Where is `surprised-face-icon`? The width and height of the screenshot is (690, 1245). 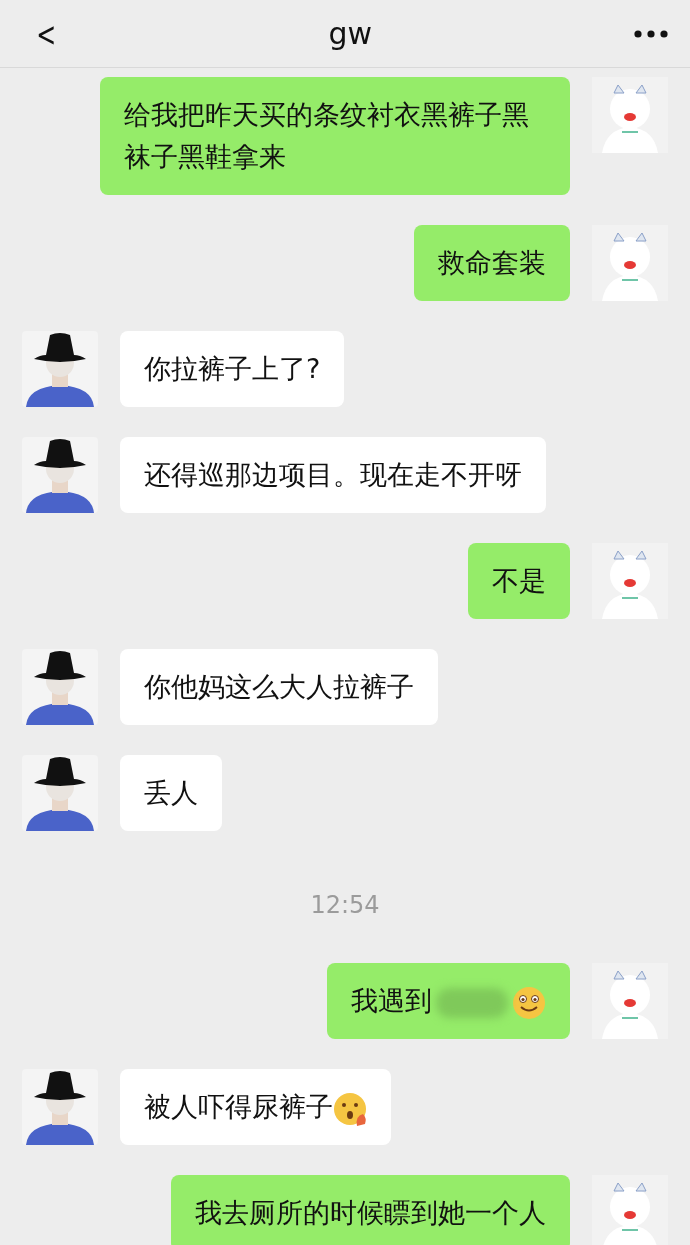
surprised-face-icon is located at coordinates (350, 1108).